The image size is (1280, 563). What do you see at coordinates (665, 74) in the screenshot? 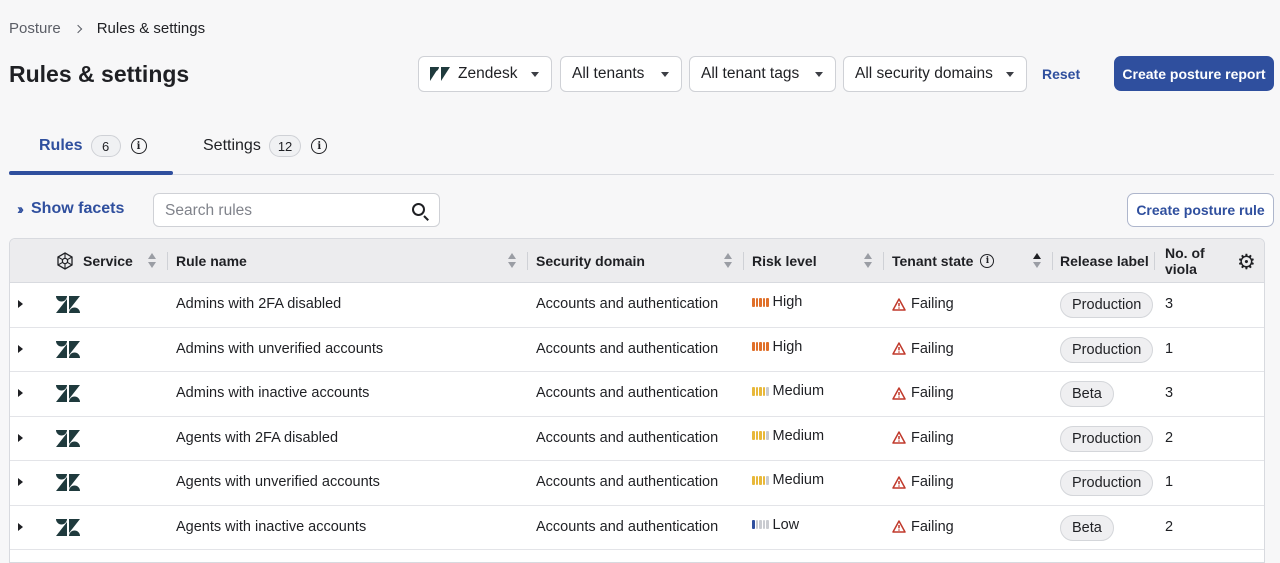
I see `caret-down-icon` at bounding box center [665, 74].